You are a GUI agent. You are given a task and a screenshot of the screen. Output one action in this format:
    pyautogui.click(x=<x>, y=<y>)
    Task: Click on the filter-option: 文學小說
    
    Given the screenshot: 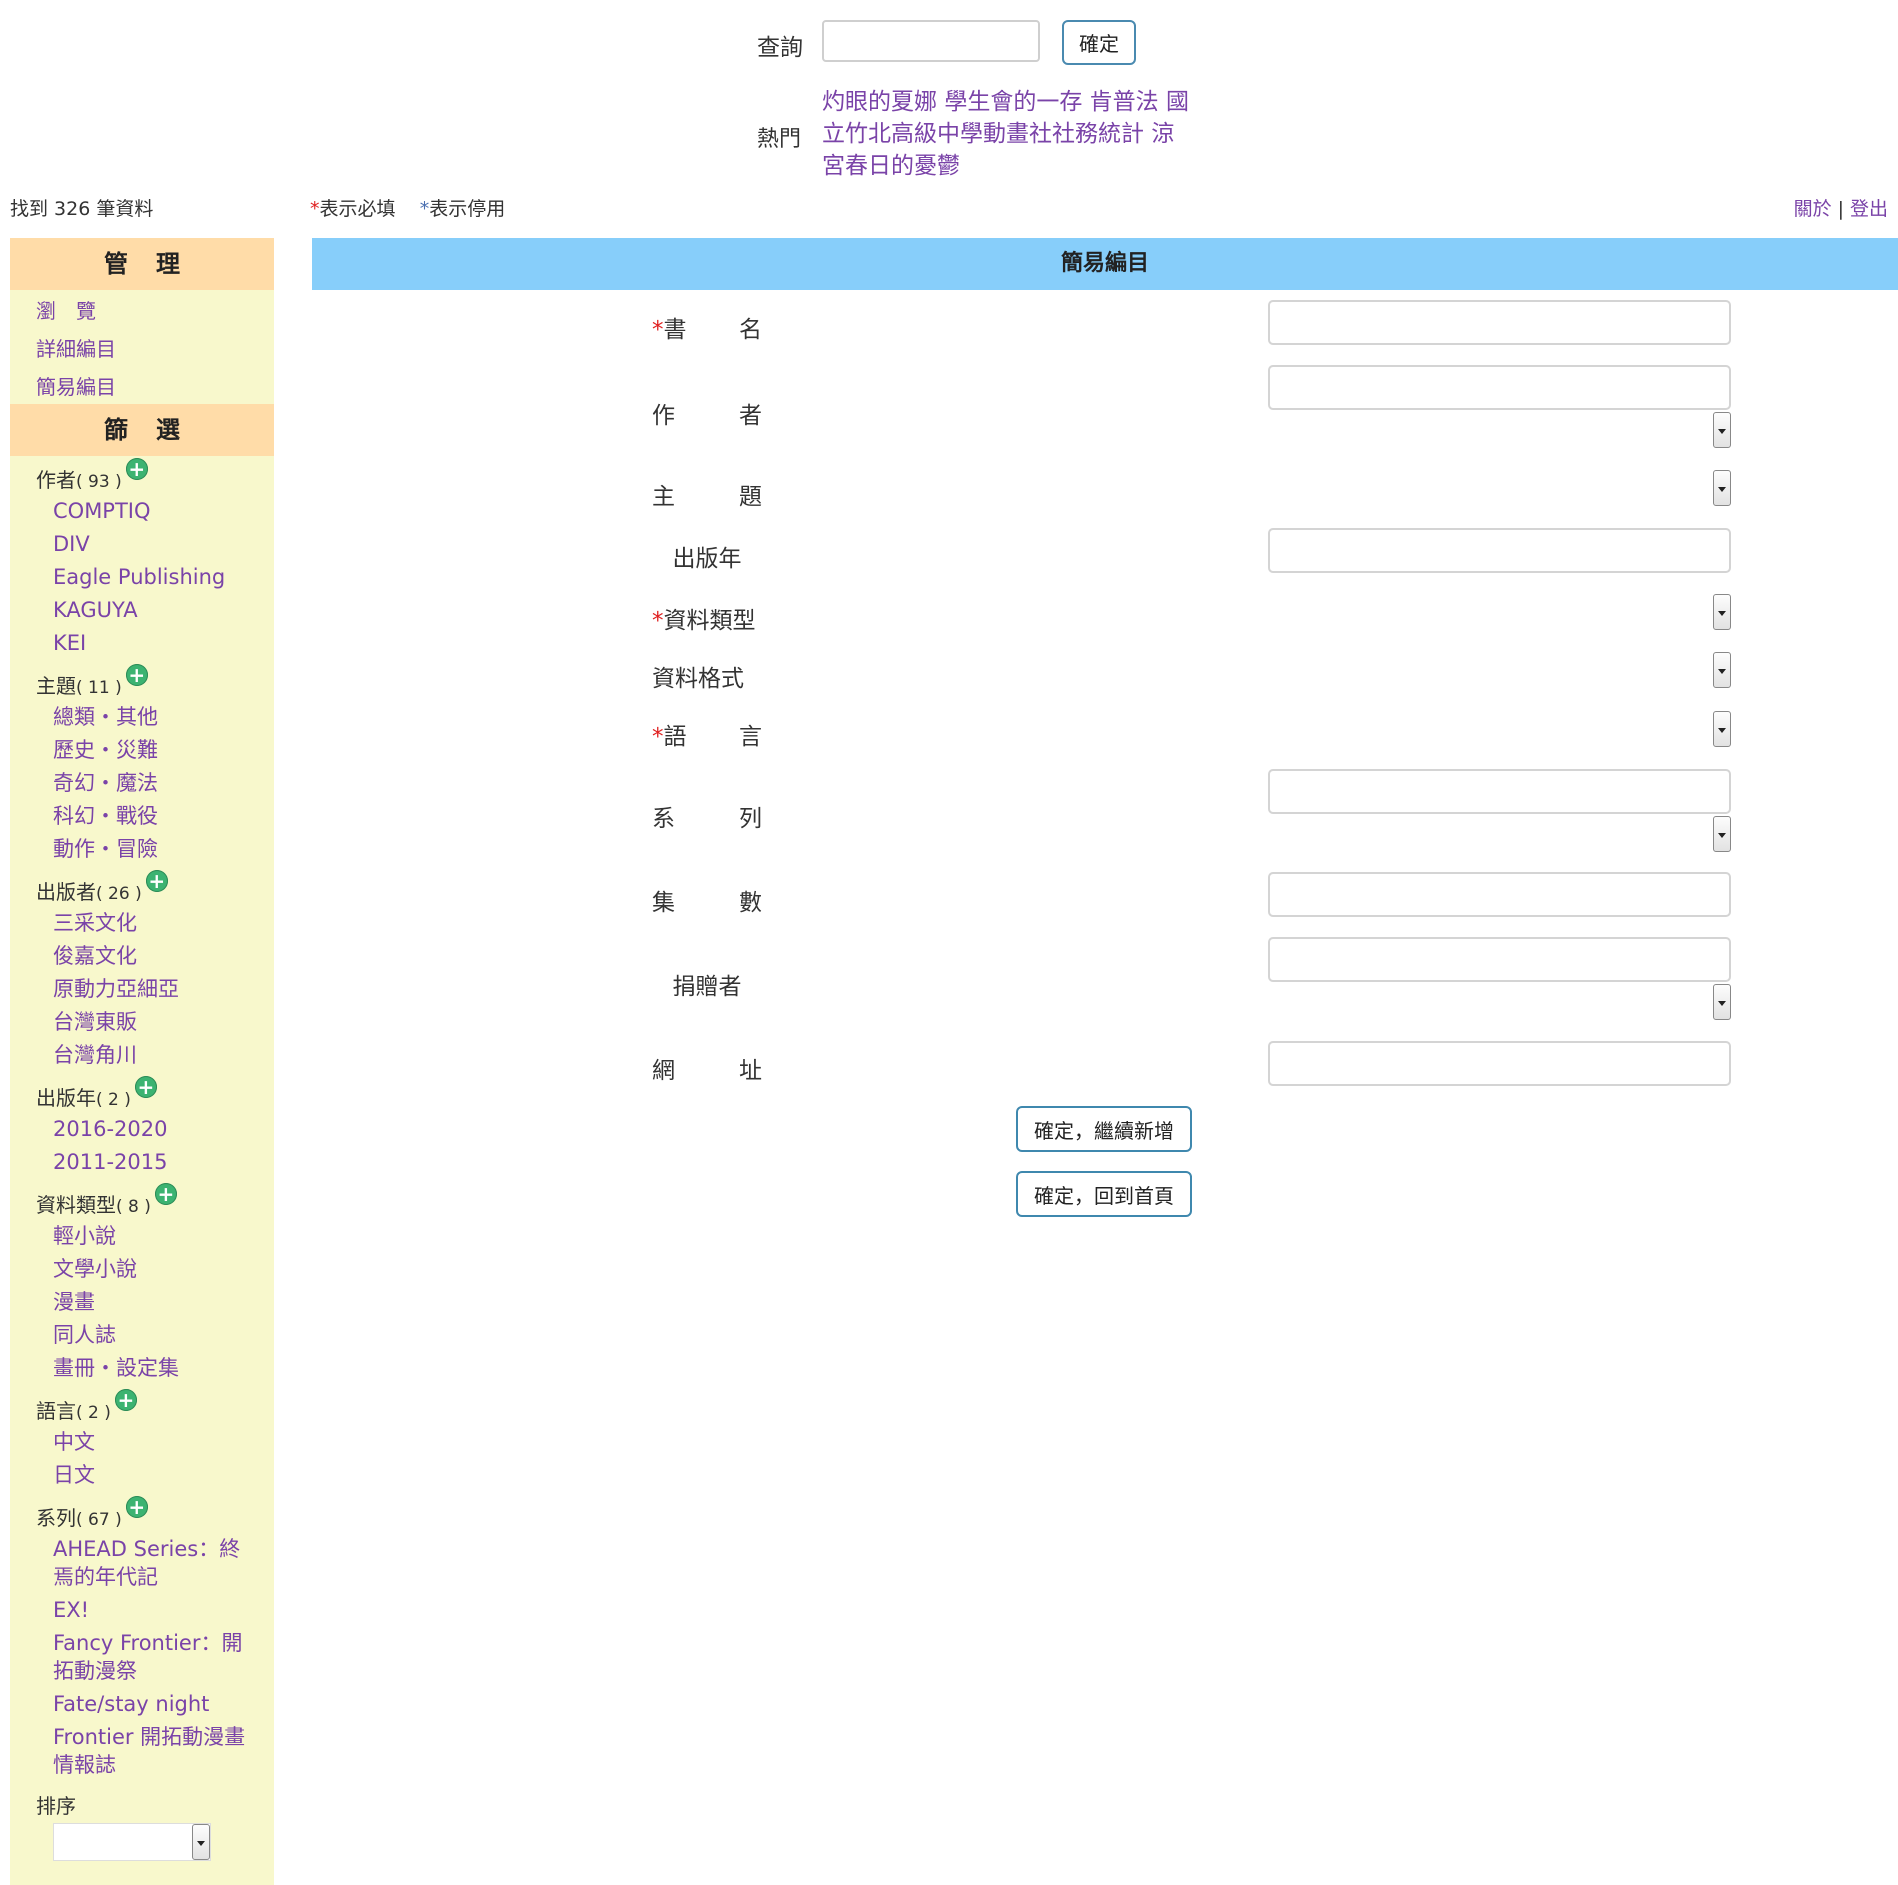 What is the action you would take?
    pyautogui.click(x=153, y=1269)
    